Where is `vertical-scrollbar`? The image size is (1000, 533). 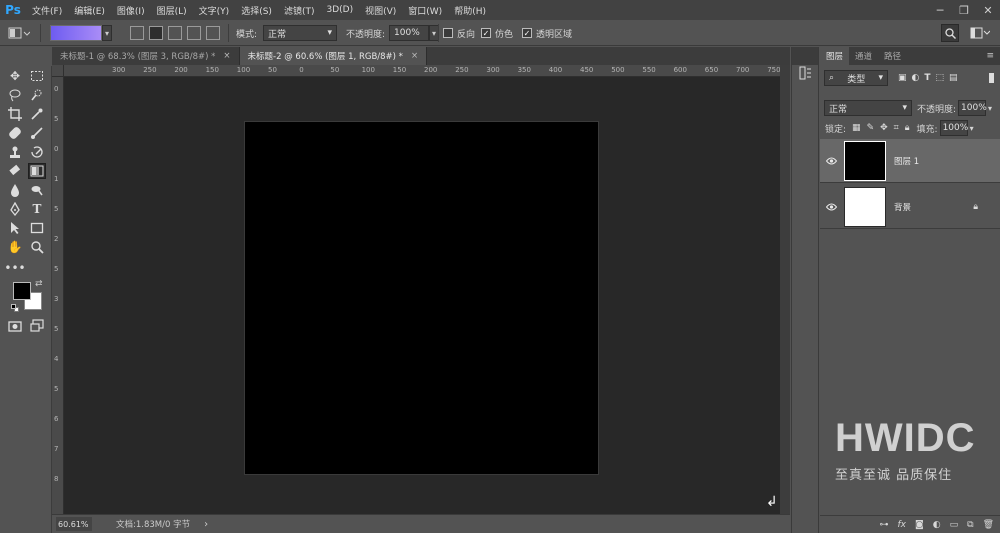
vertical-scrollbar is located at coordinates (785, 289).